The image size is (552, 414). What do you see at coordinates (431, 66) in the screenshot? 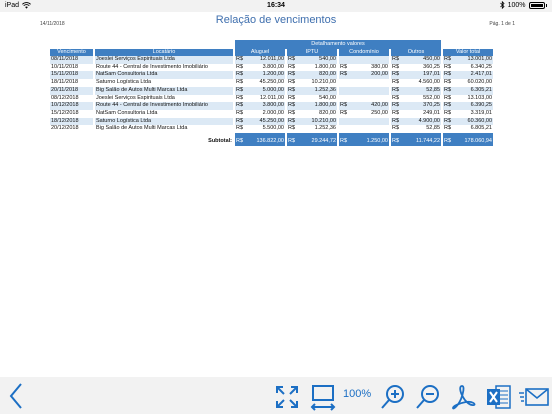
I see `cell-outros: 360,25` at bounding box center [431, 66].